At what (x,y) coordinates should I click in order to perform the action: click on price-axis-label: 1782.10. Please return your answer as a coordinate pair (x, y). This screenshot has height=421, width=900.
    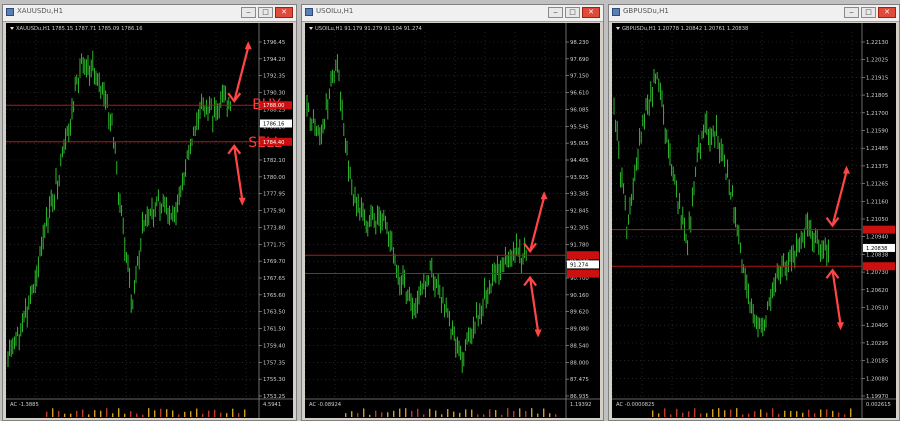
    Looking at the image, I should click on (274, 161).